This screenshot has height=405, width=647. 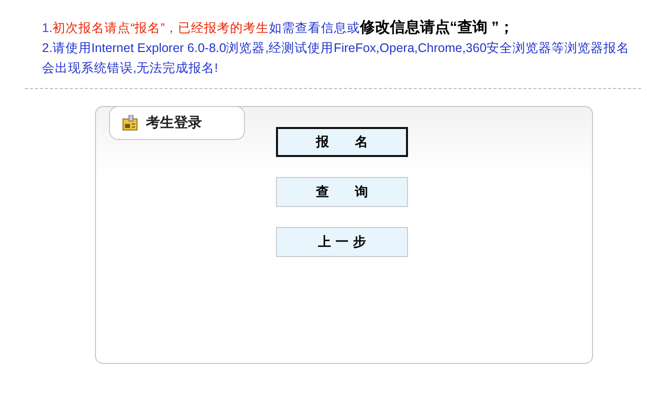 I want to click on action-button: 查 询, so click(x=342, y=192).